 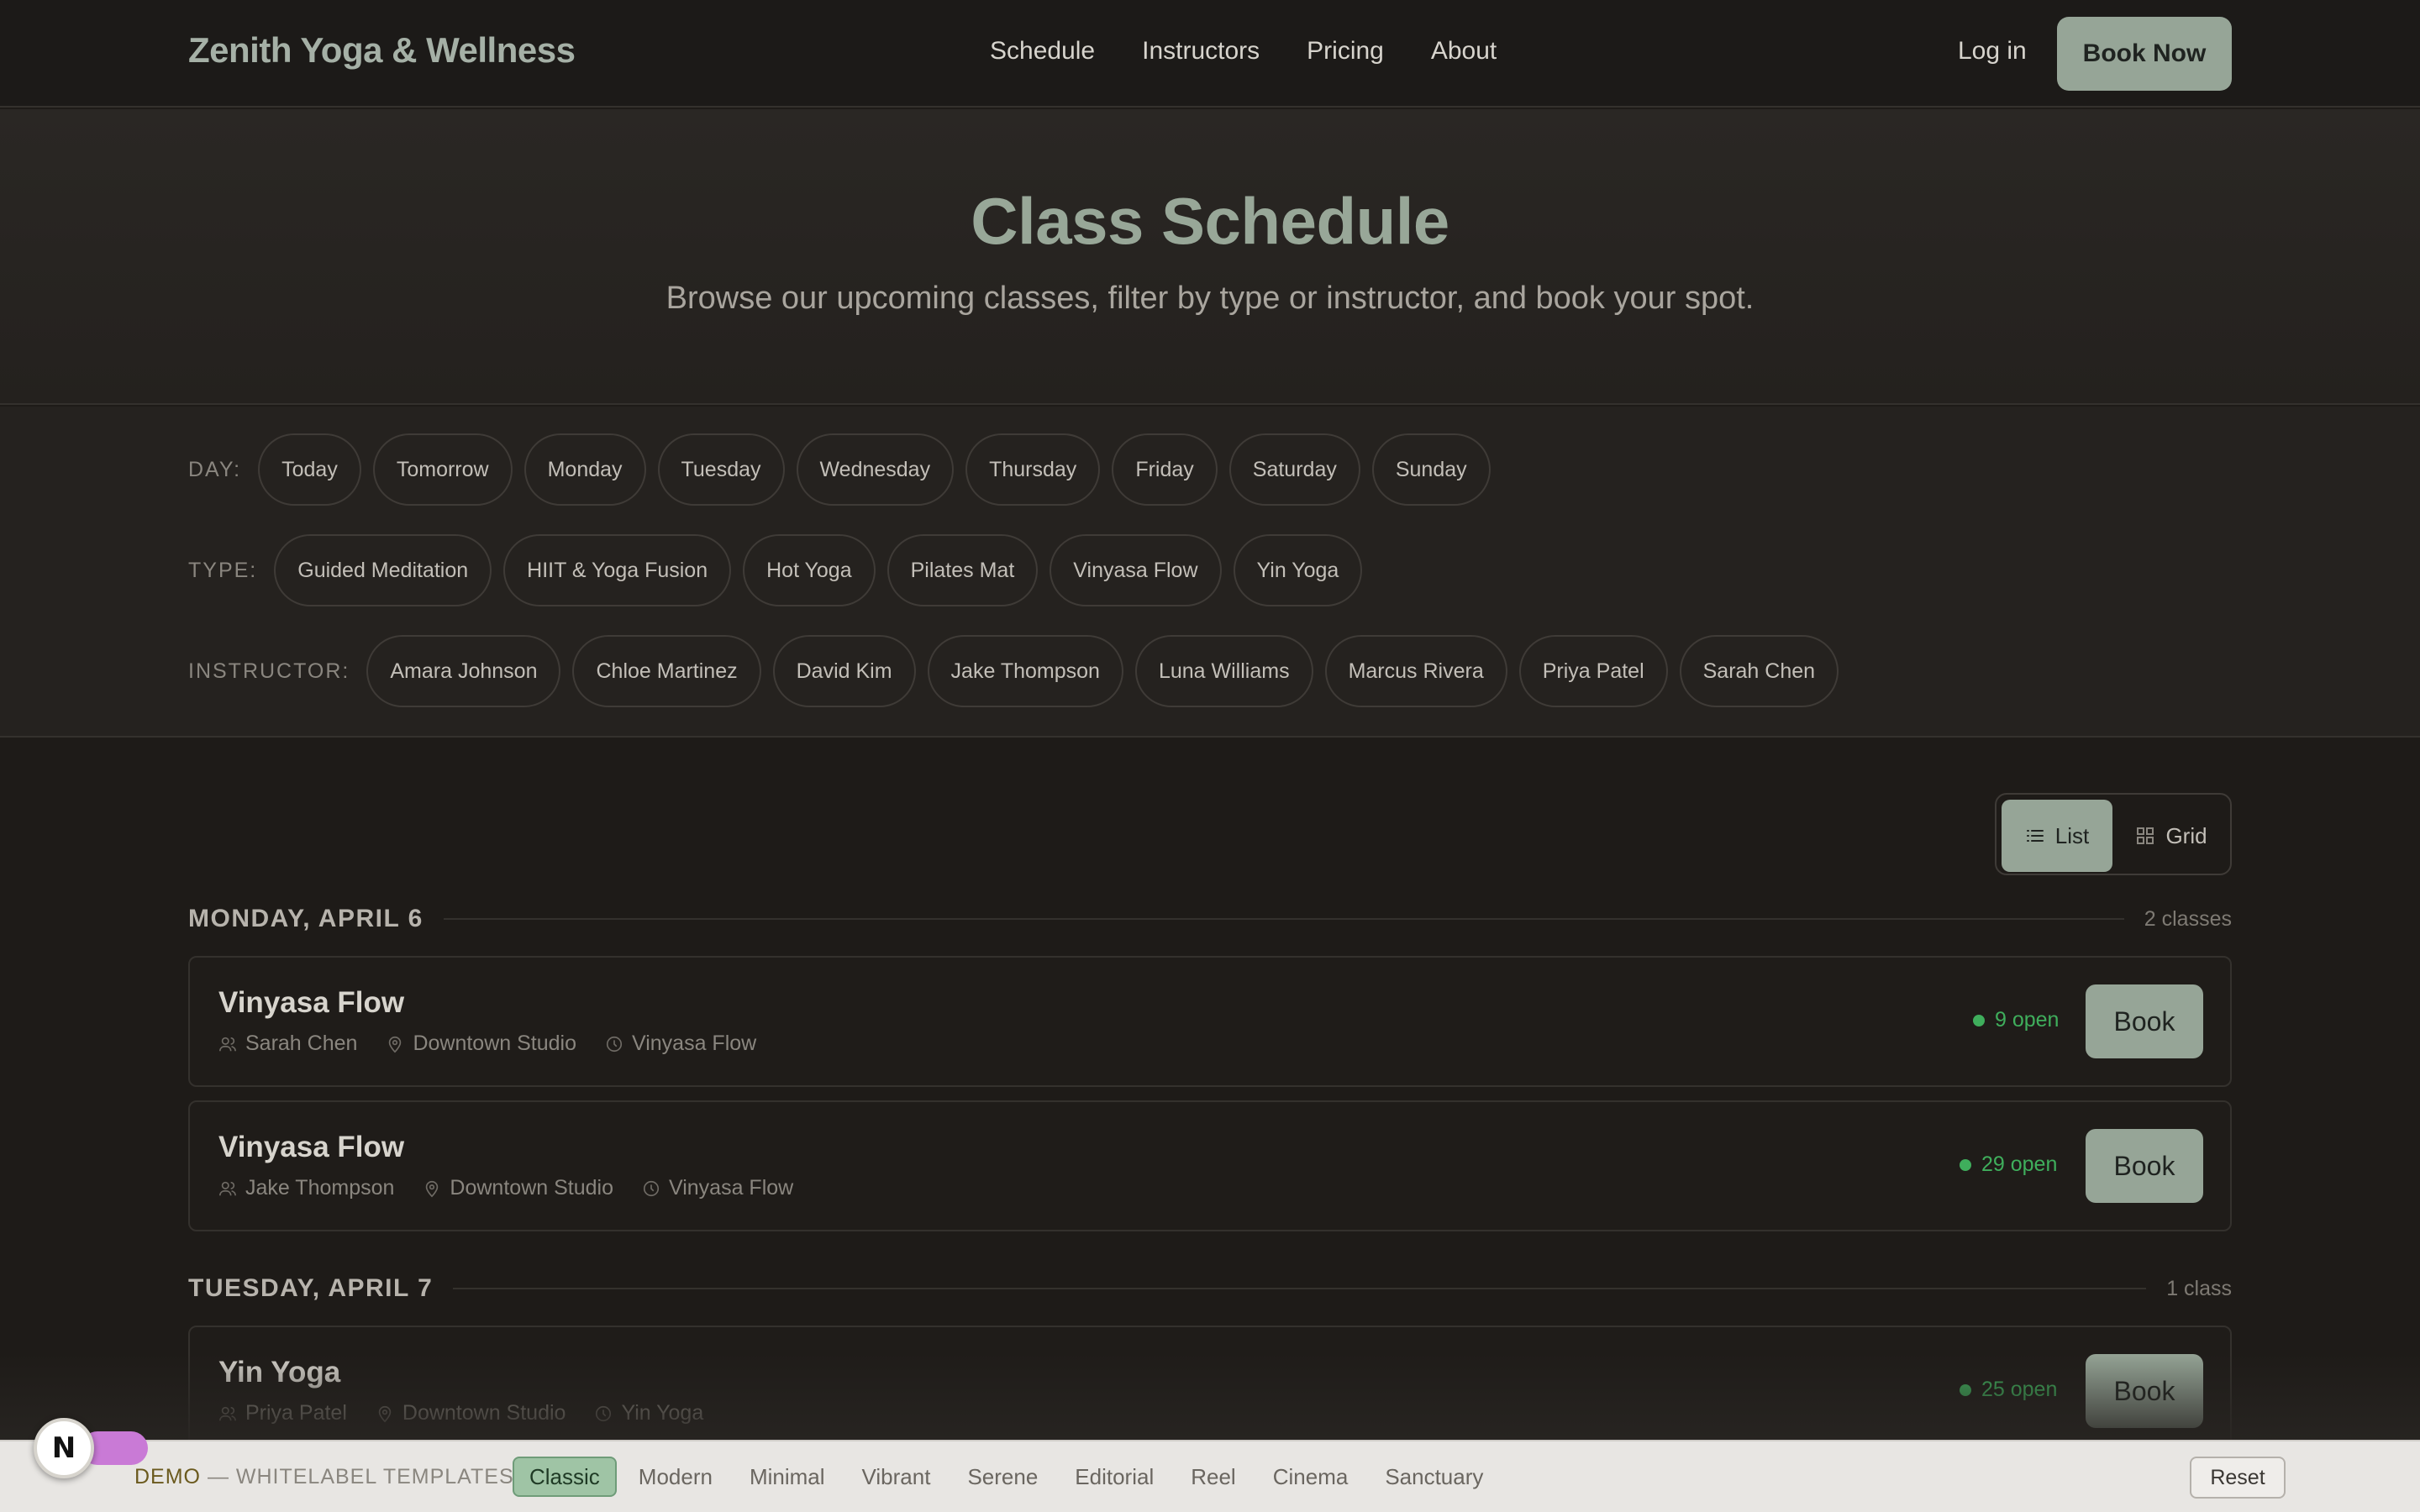 What do you see at coordinates (383, 570) in the screenshot?
I see `type-chip-guided-meditation: Guided Meditation` at bounding box center [383, 570].